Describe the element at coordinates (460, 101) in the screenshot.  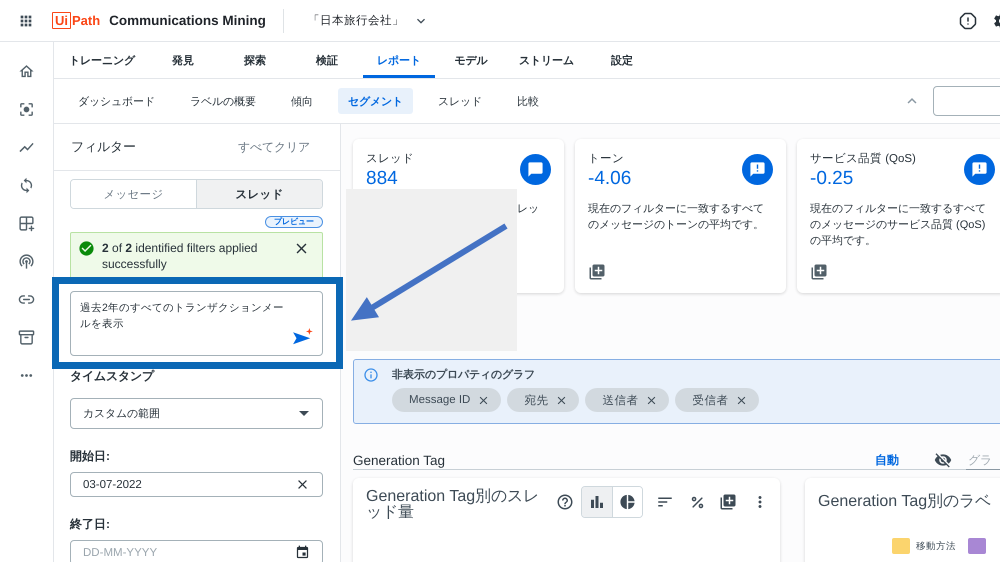
I see `sub-tab: スレッド` at that location.